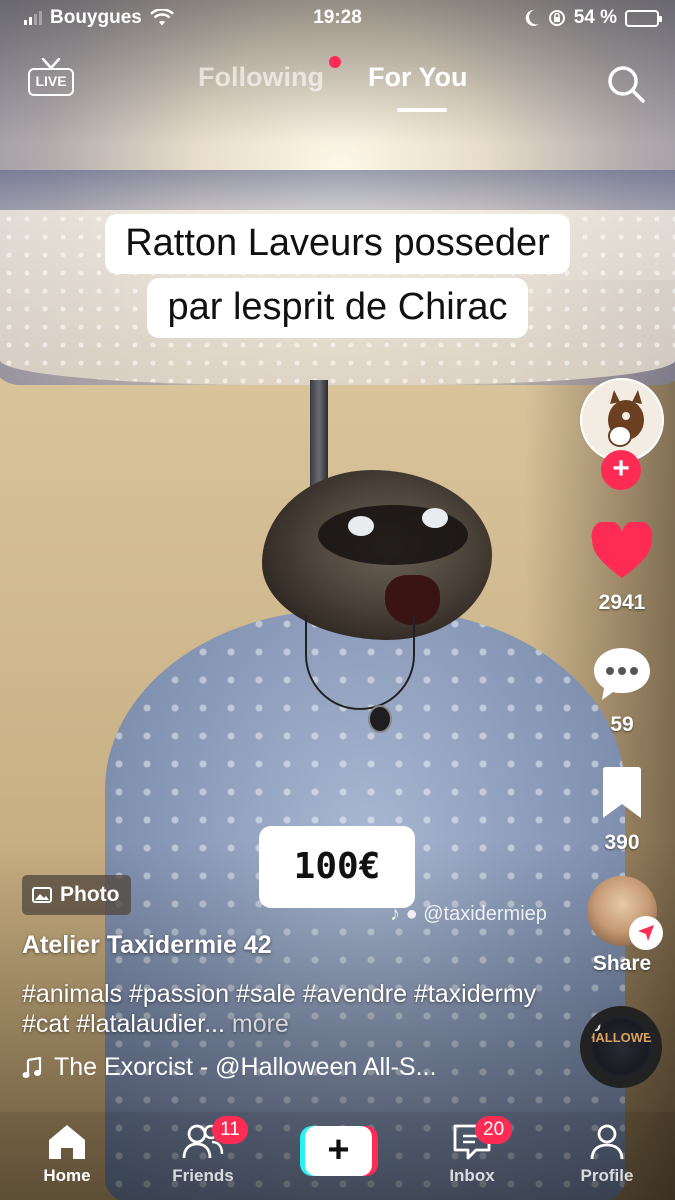 Image resolution: width=675 pixels, height=1200 pixels. Describe the element at coordinates (203, 1151) in the screenshot. I see `tab-friends: 11 Friends` at that location.